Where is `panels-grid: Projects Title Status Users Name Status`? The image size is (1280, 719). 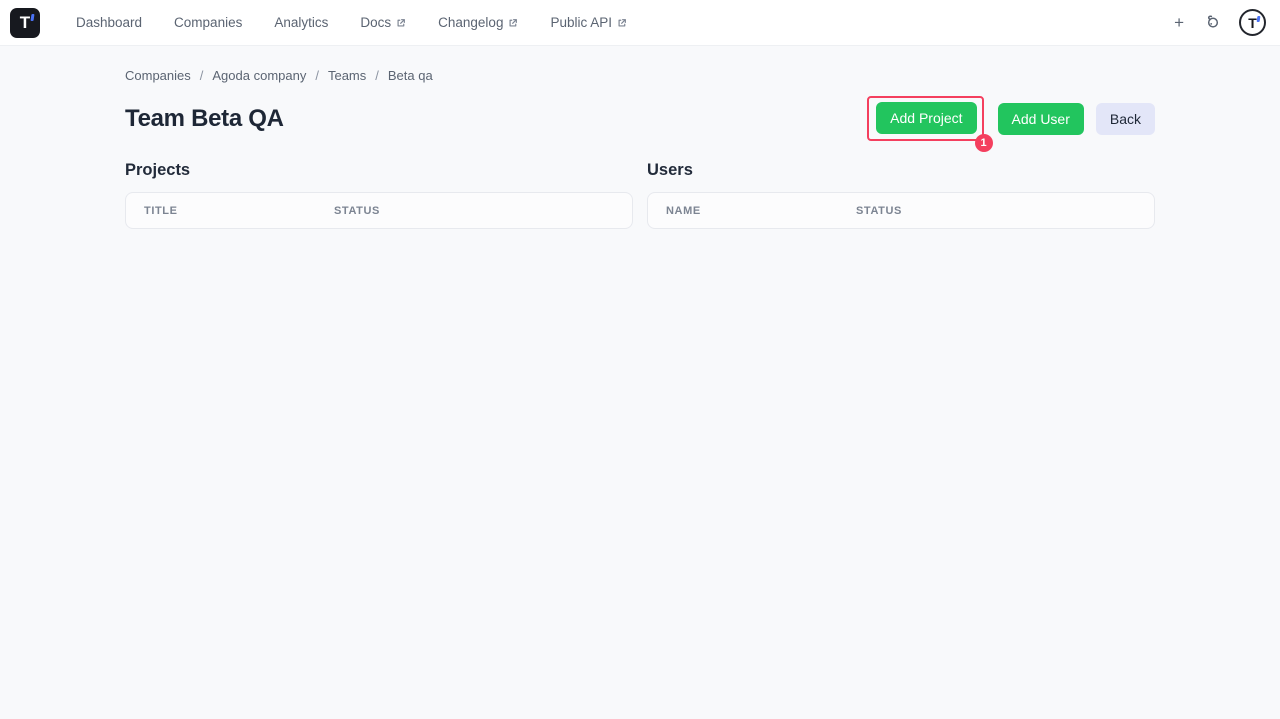 panels-grid: Projects Title Status Users Name Status is located at coordinates (640, 195).